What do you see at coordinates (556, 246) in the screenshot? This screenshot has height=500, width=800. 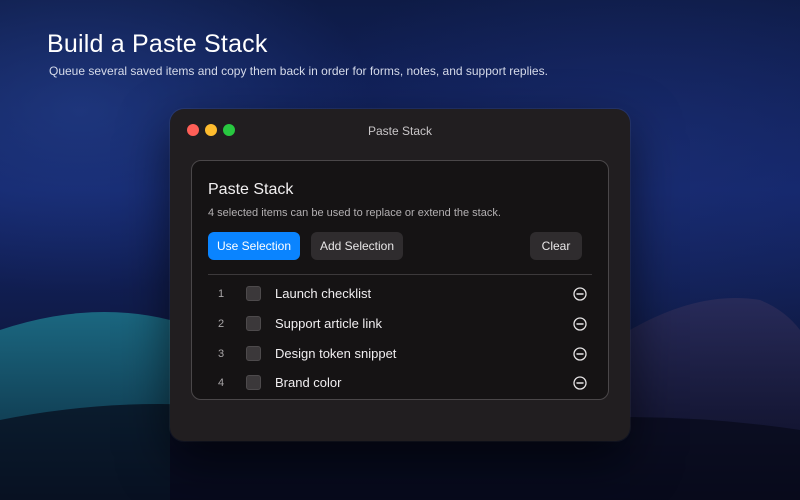 I see `clear-button: Clear` at bounding box center [556, 246].